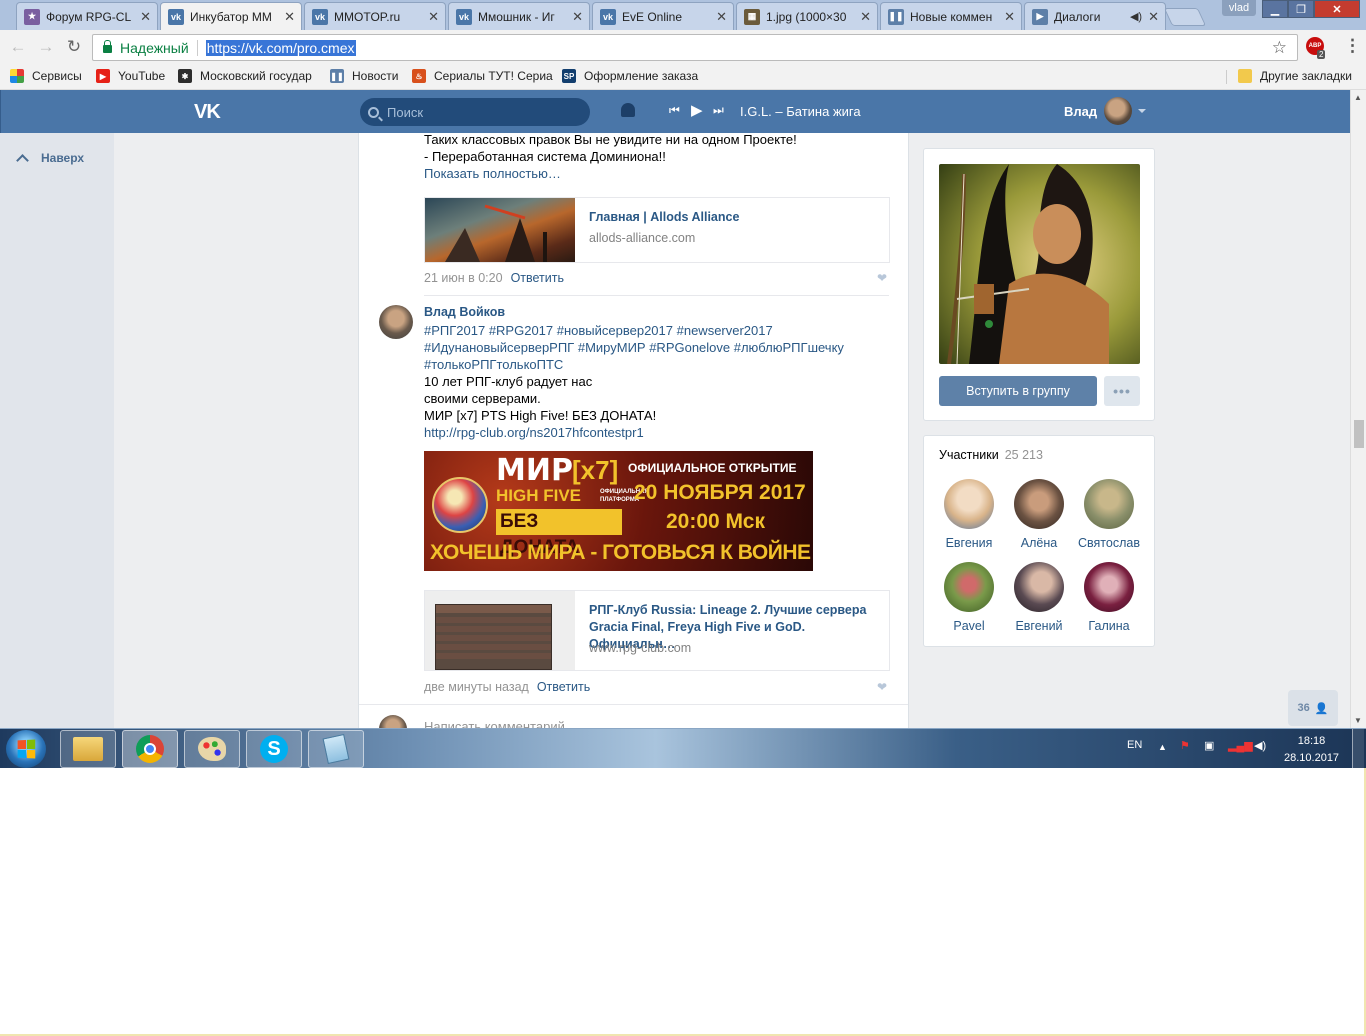 This screenshot has height=1036, width=1366. I want to click on reload-button: ↻, so click(74, 47).